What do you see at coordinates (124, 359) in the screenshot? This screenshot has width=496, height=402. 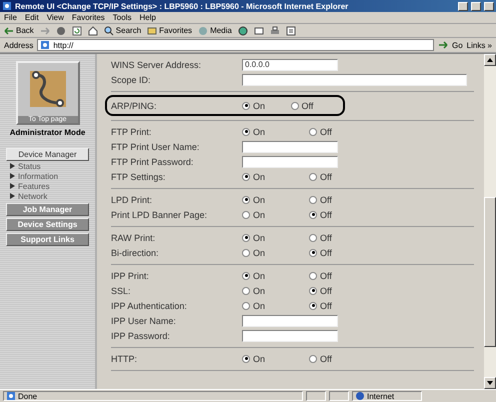 I see `setting-label: HTTP:` at bounding box center [124, 359].